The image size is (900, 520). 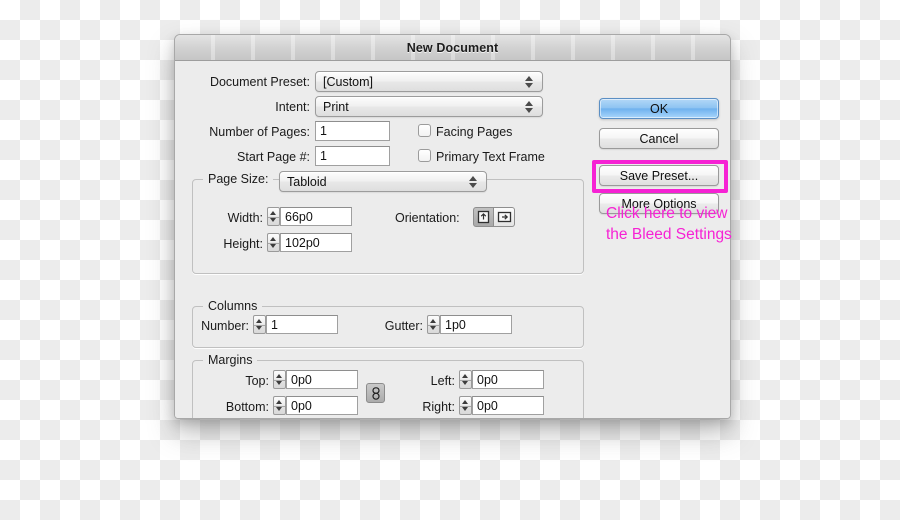 What do you see at coordinates (230, 360) in the screenshot?
I see `margins-group-title: Margins` at bounding box center [230, 360].